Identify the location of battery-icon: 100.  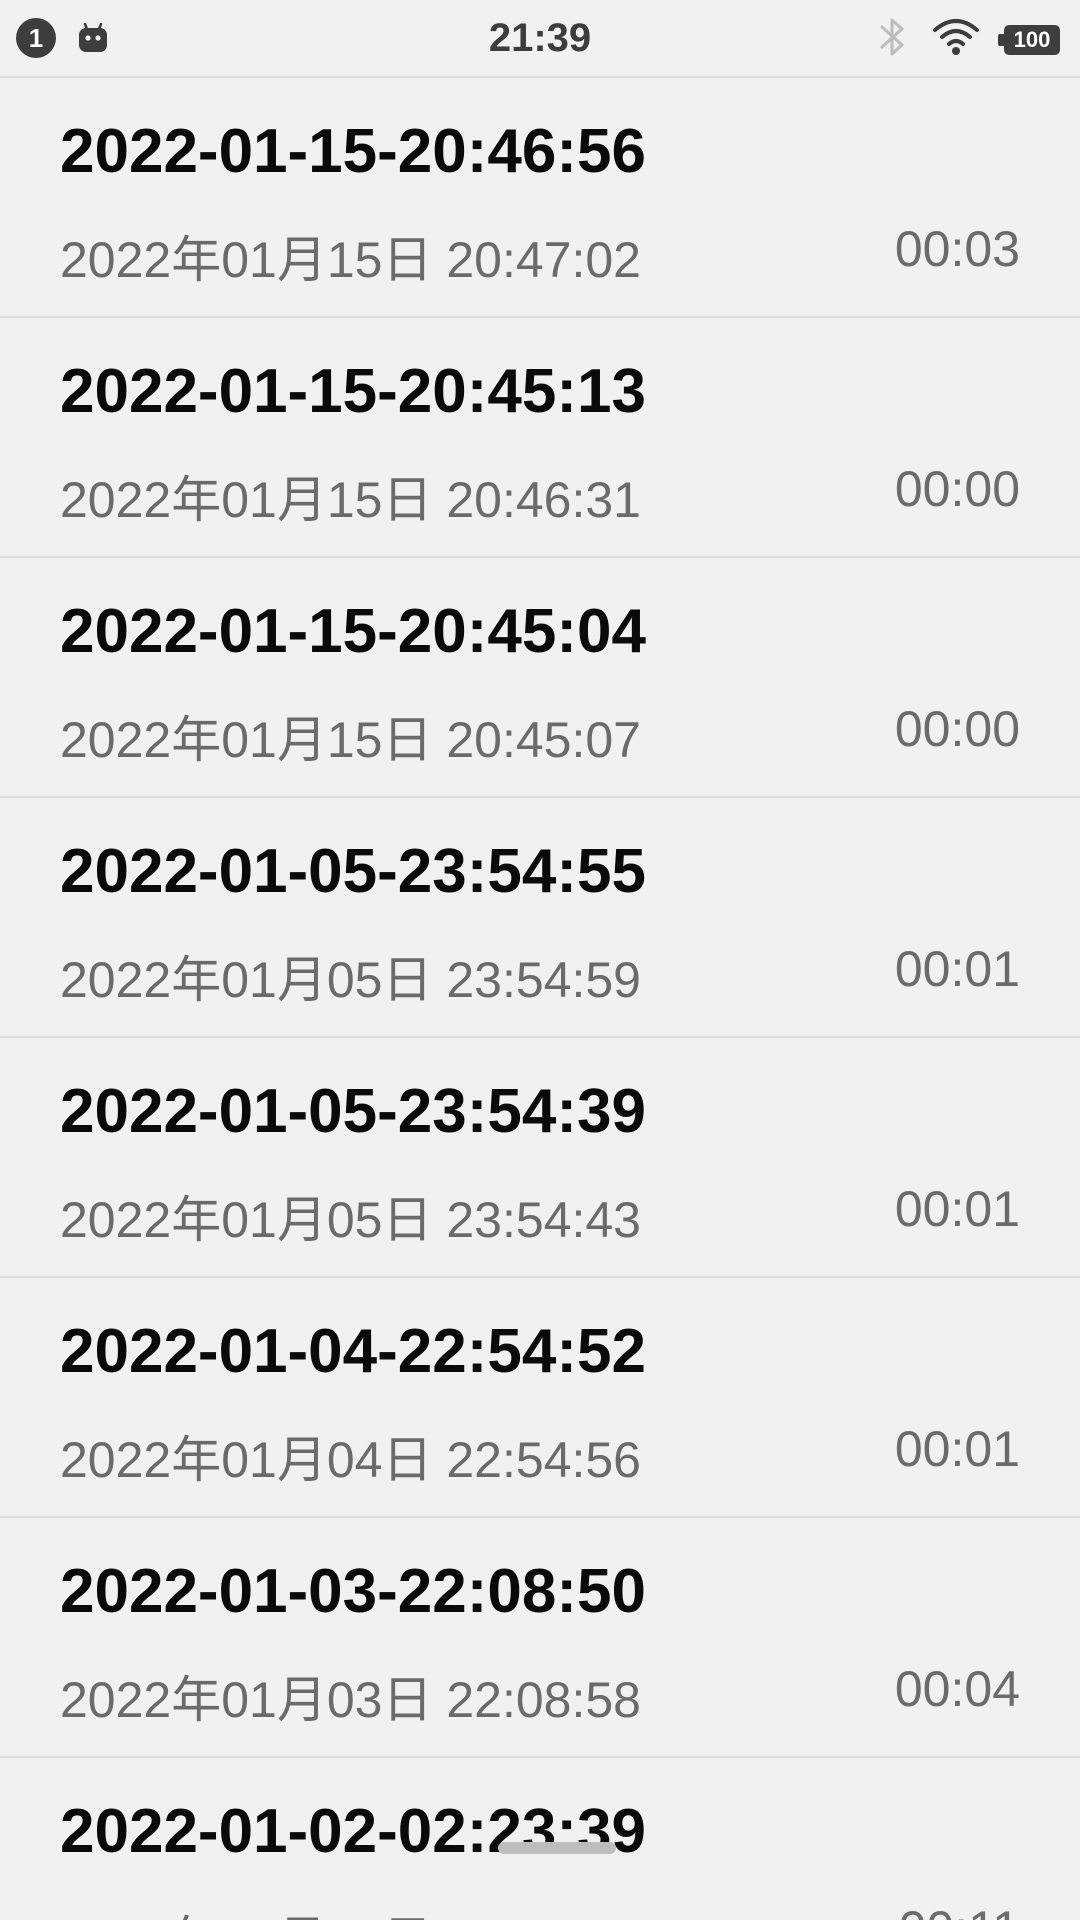
(1029, 39).